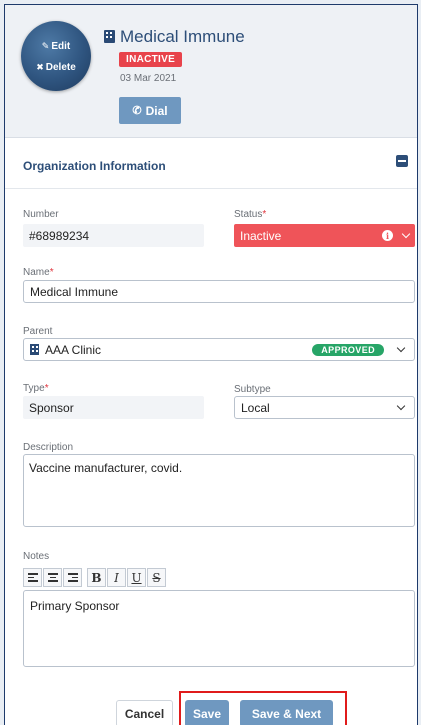 Image resolution: width=421 pixels, height=725 pixels. Describe the element at coordinates (41, 214) in the screenshot. I see `number-label: Number` at that location.